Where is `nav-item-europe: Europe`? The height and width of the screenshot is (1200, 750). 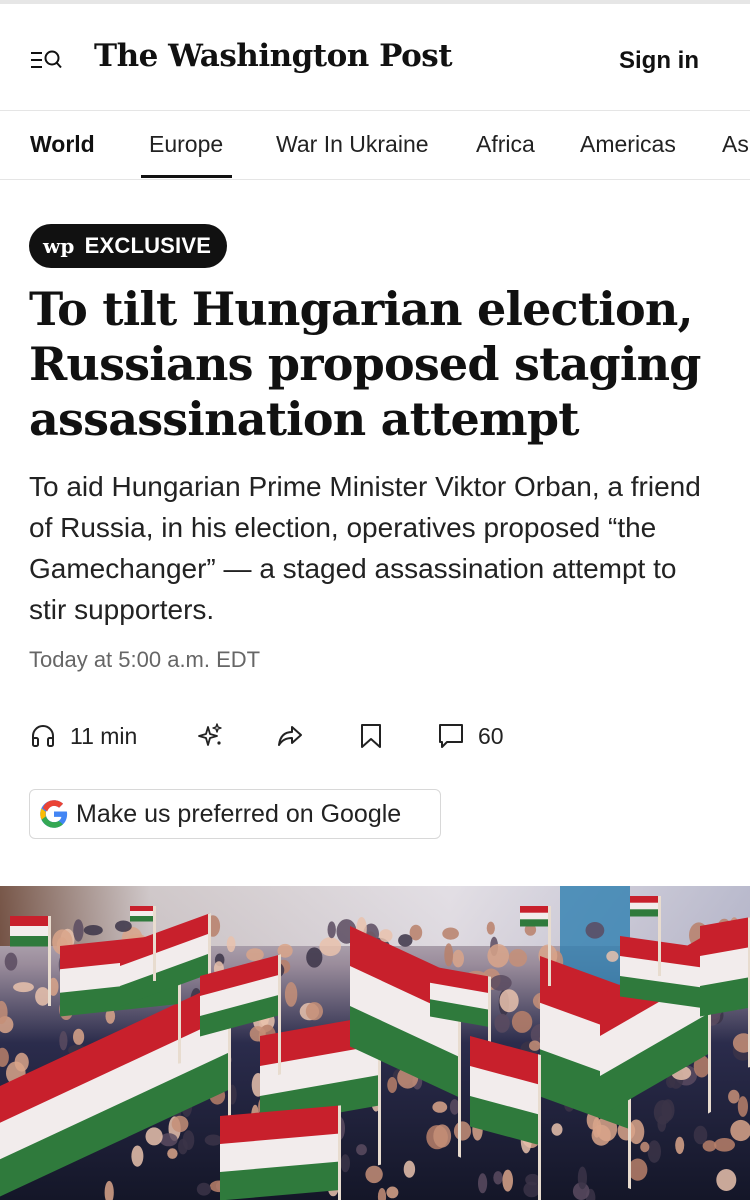 nav-item-europe: Europe is located at coordinates (186, 144).